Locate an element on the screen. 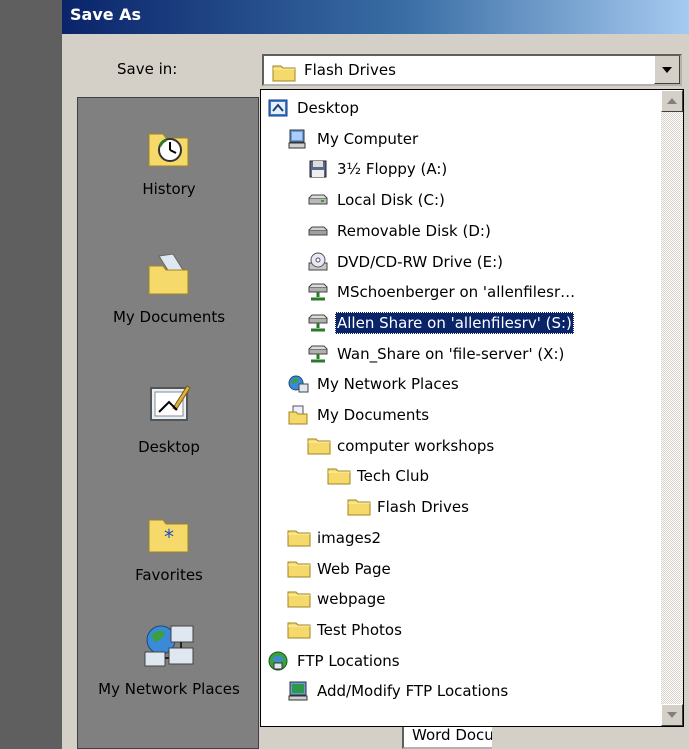  dropdown-item-label: Tech Club is located at coordinates (393, 476).